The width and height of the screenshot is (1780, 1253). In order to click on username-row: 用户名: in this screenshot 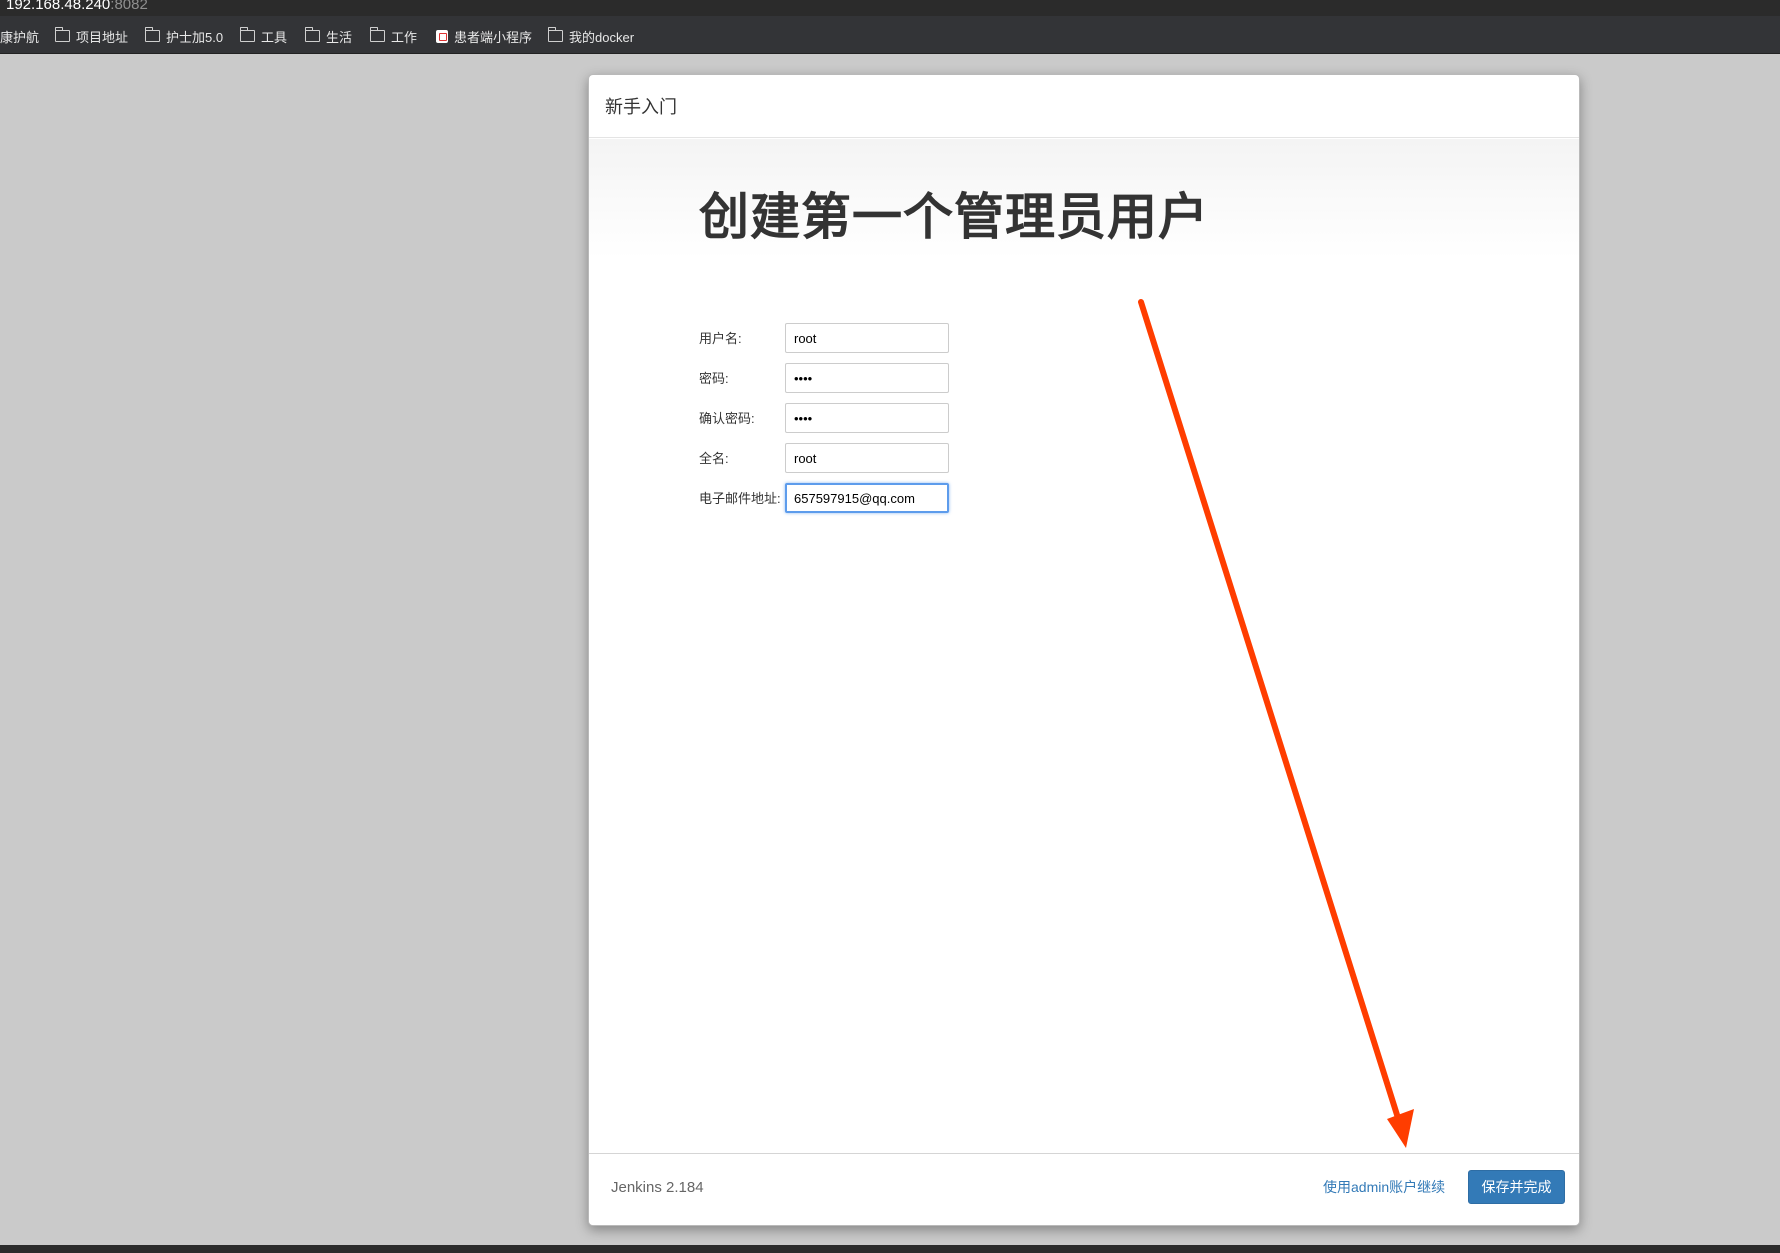, I will do `click(899, 338)`.